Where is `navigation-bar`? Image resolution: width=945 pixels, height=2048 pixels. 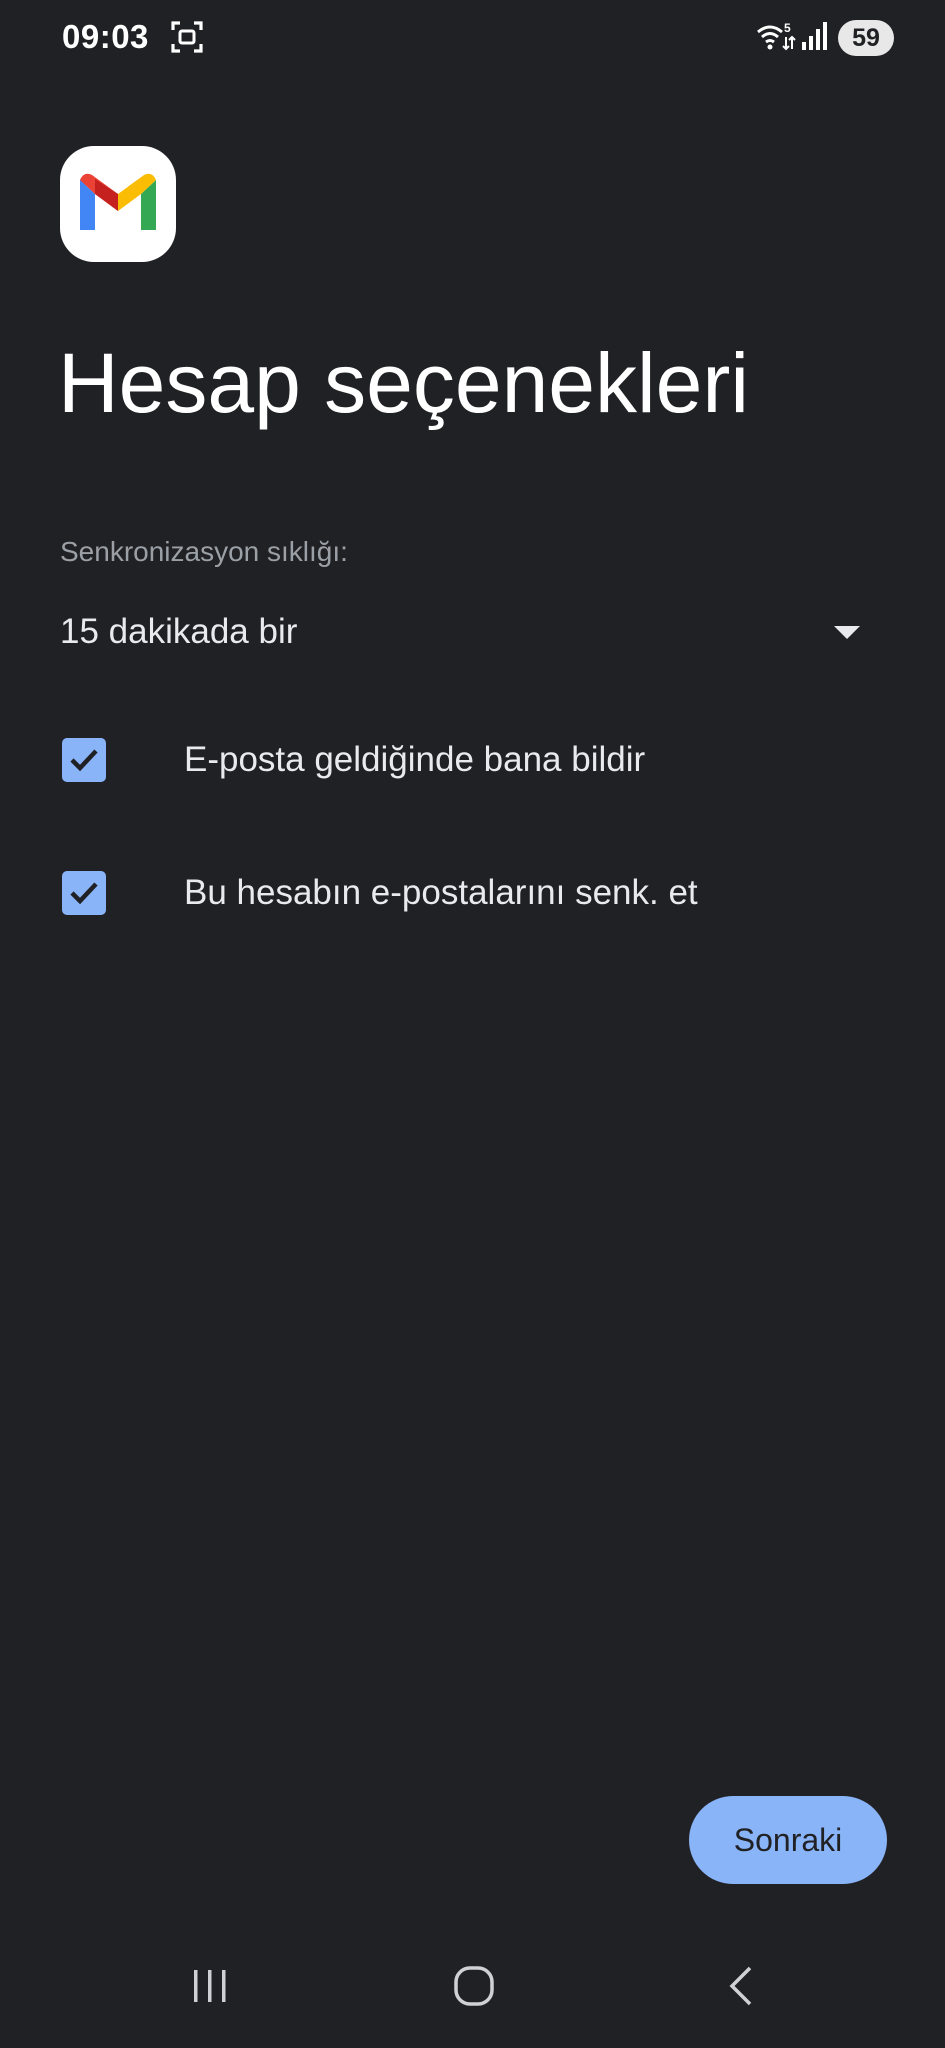
navigation-bar is located at coordinates (472, 1994).